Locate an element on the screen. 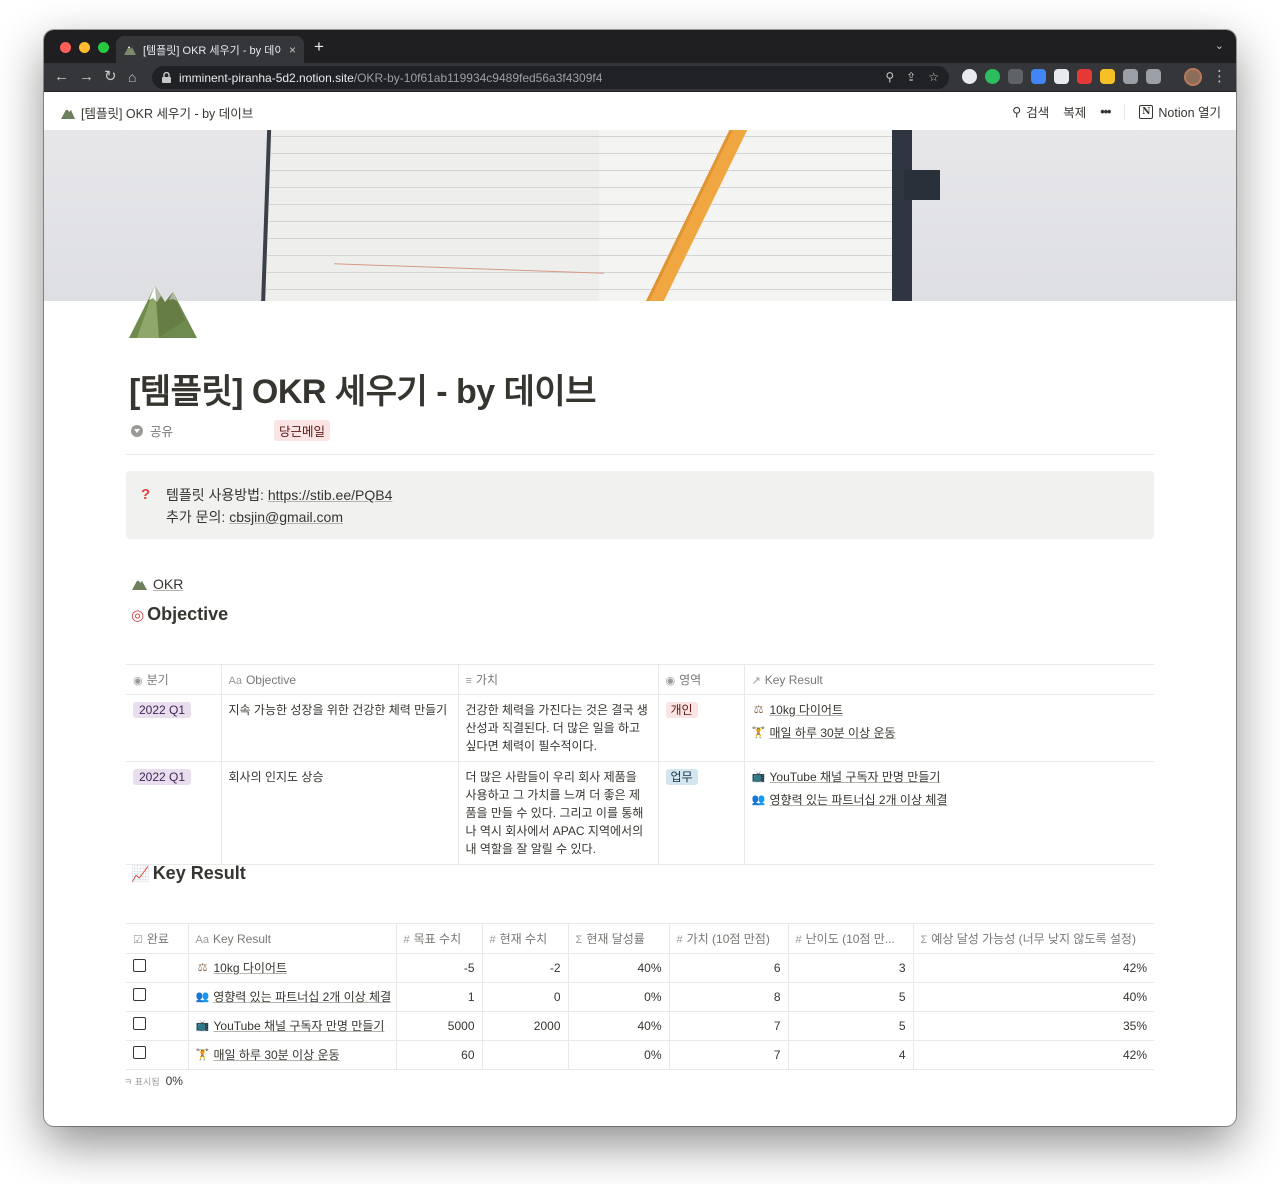 The height and width of the screenshot is (1184, 1280). difficulty-cell: 3 is located at coordinates (850, 968).